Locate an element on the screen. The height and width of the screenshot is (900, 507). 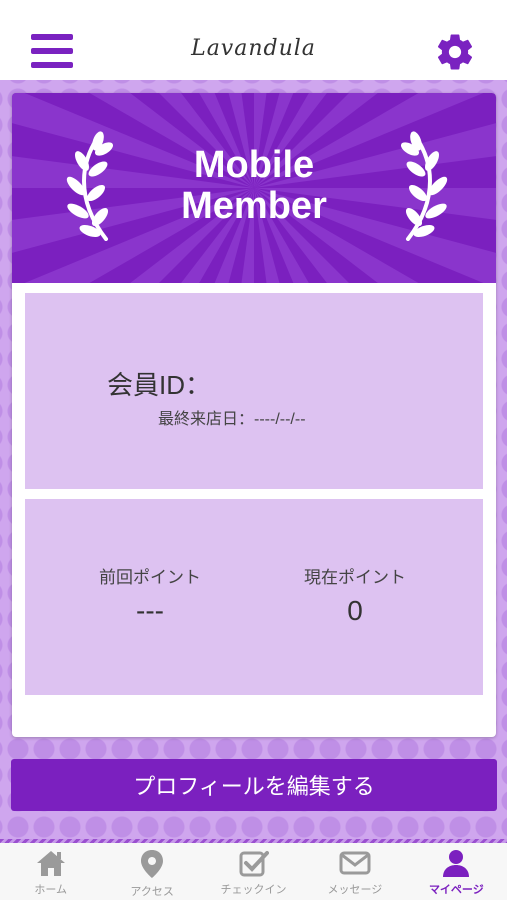
nav-item-message: メッセージ is located at coordinates (354, 871).